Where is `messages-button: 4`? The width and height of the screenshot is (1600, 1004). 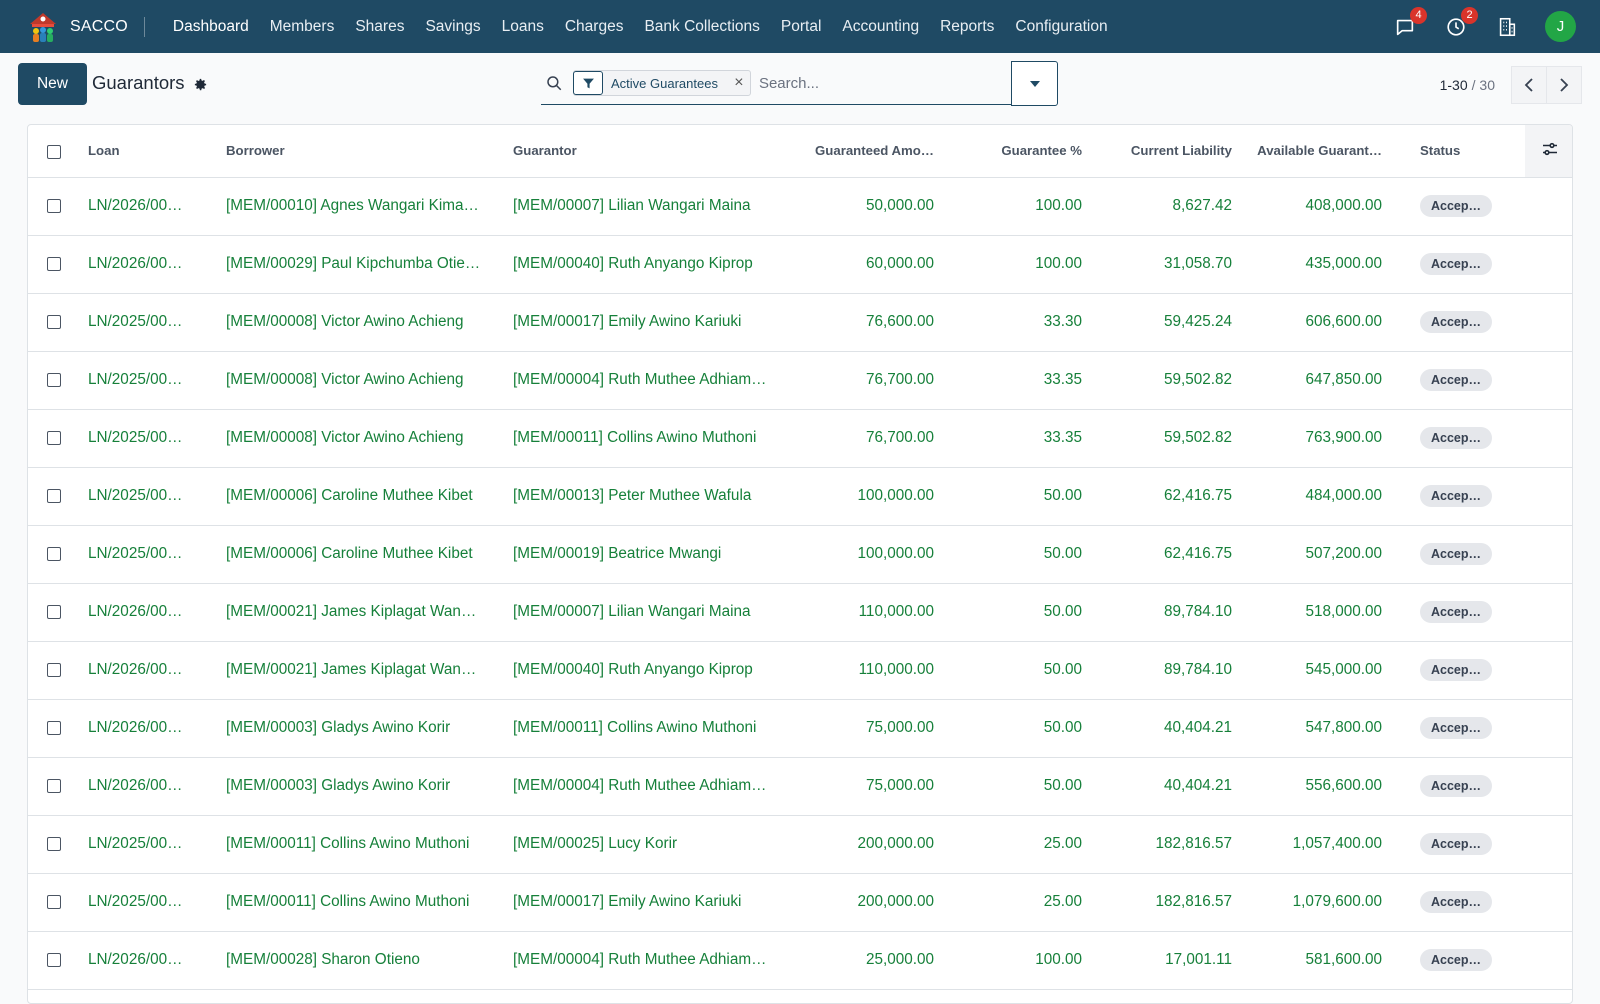 messages-button: 4 is located at coordinates (1409, 23).